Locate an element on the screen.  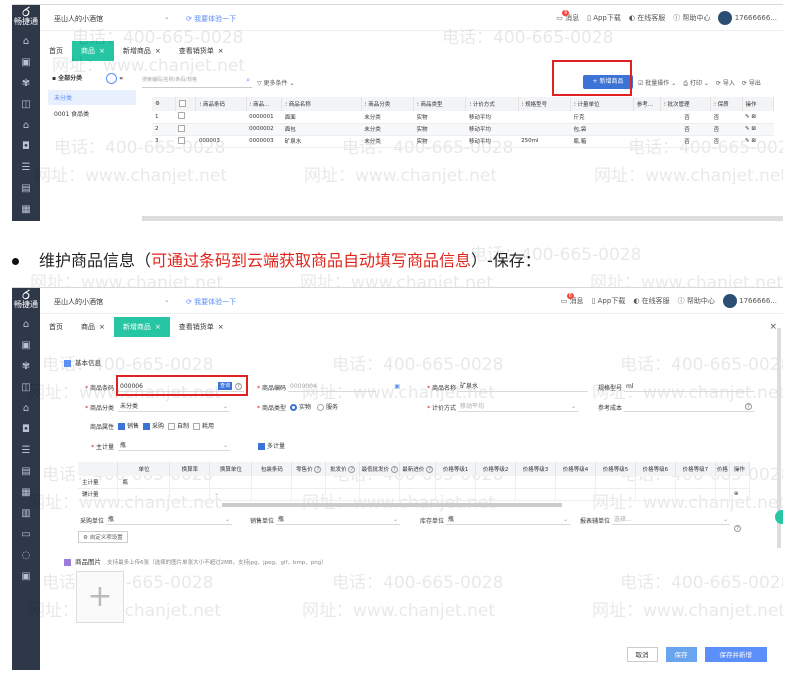
export-button: ⟳ 导出 is located at coordinates (751, 83).